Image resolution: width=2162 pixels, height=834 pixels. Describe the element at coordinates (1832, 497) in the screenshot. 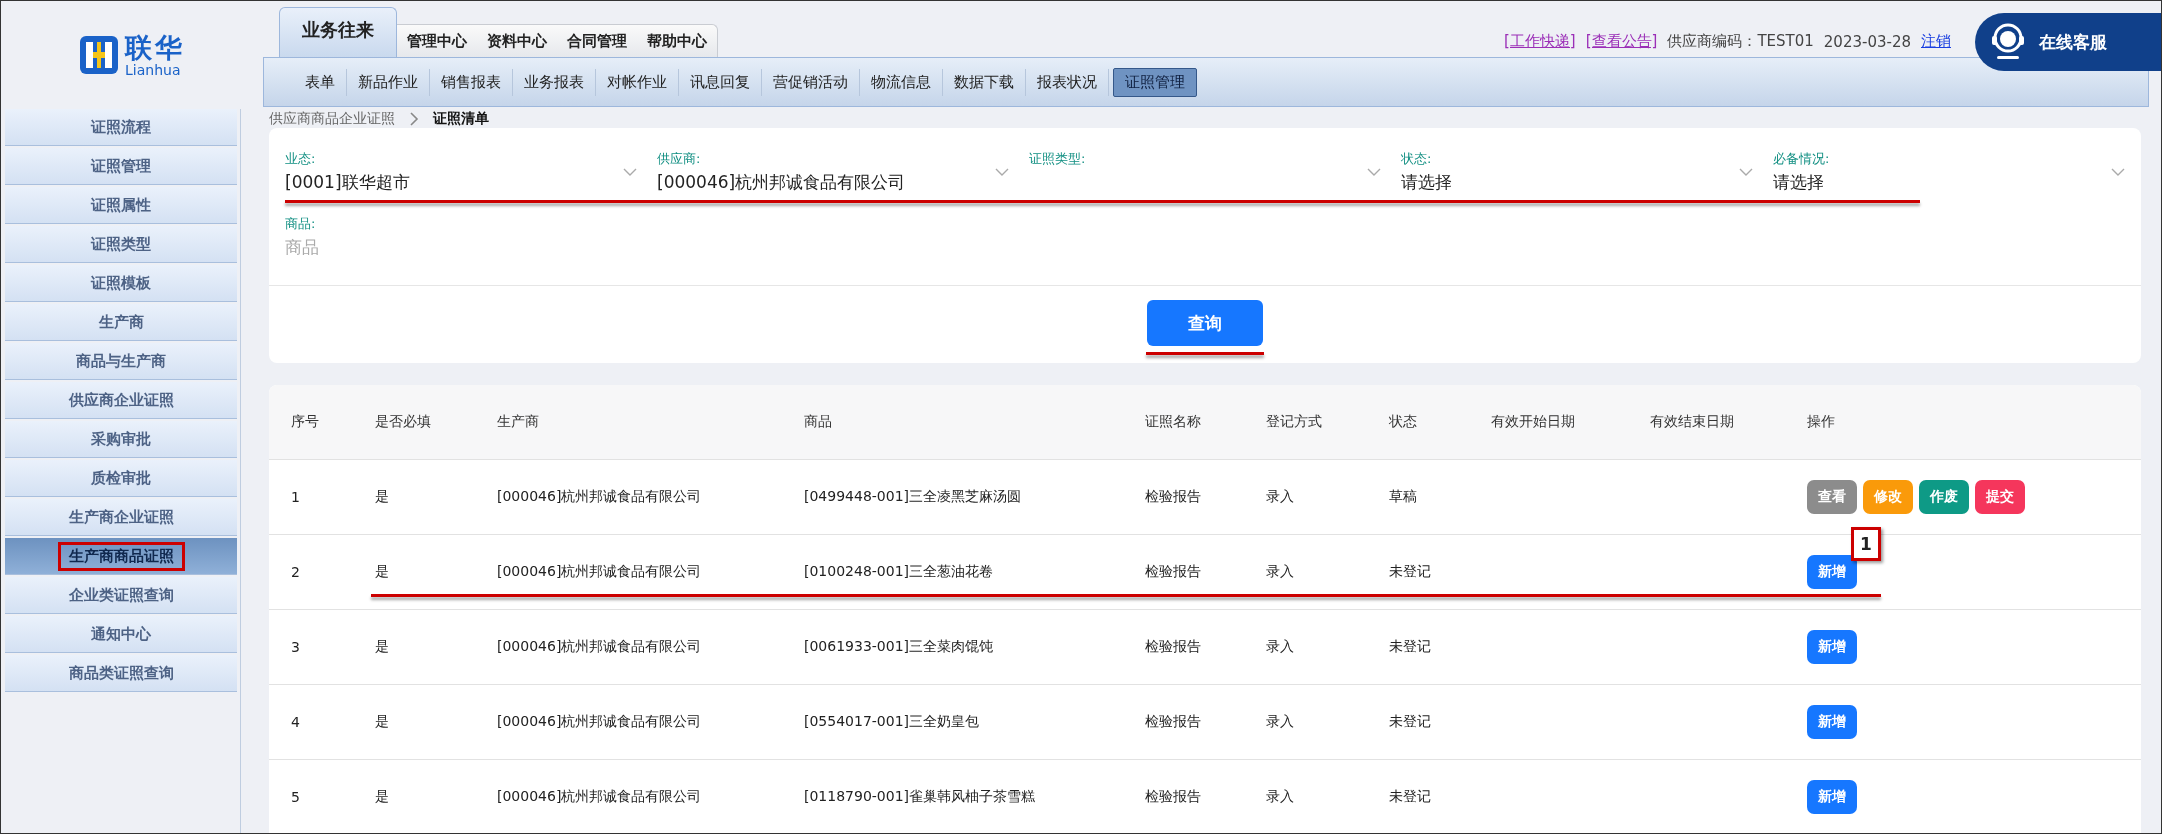

I see `action-button: 查看` at that location.